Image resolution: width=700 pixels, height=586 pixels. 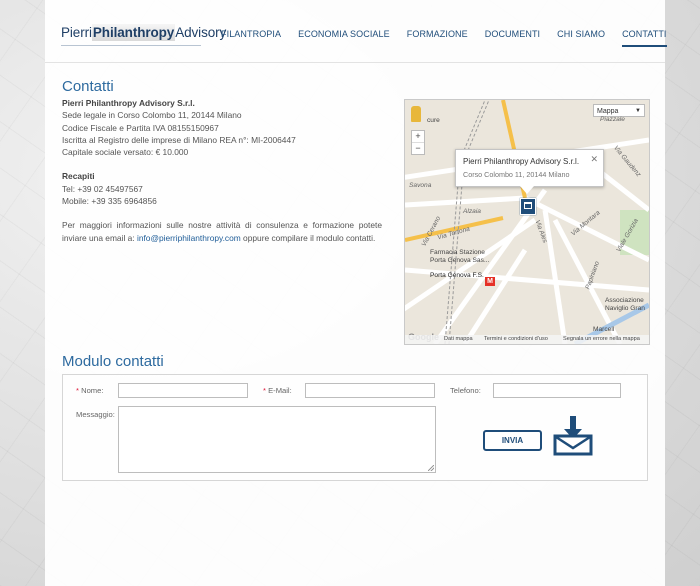 I want to click on info-line-vat: Codice Fiscale e Partita IVA 08155150967, so click(x=140, y=127).